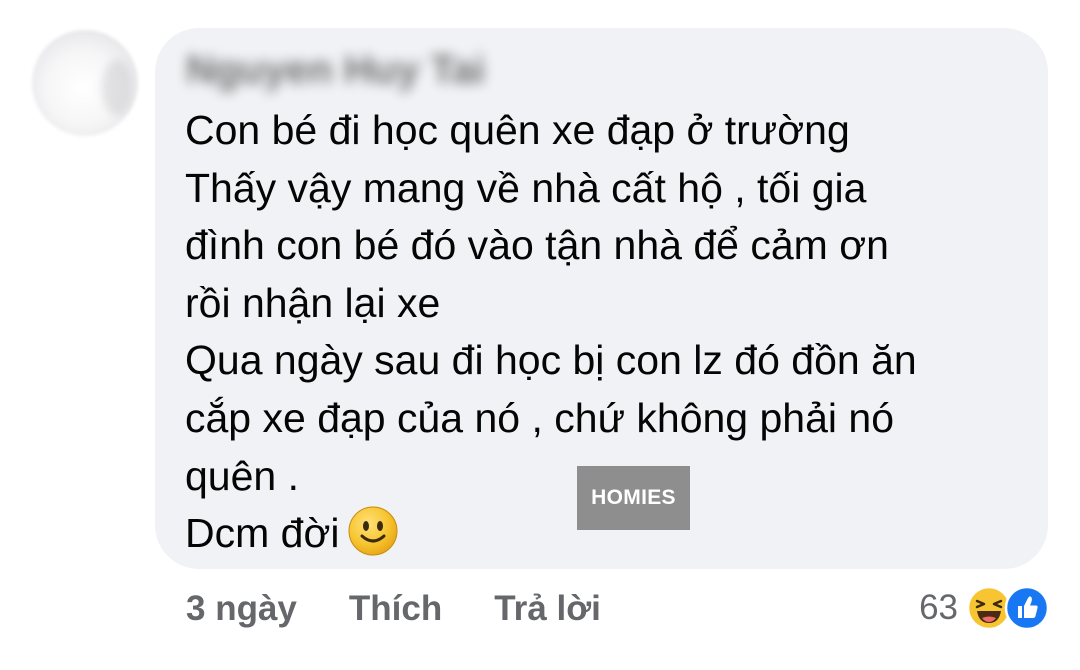  I want to click on comment-line: rồi nhận lại xe, so click(313, 302).